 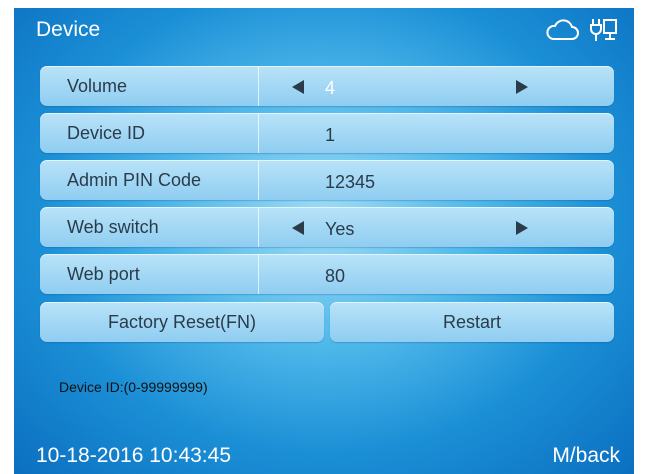 I want to click on admin-pin-value: 12345, so click(x=350, y=182).